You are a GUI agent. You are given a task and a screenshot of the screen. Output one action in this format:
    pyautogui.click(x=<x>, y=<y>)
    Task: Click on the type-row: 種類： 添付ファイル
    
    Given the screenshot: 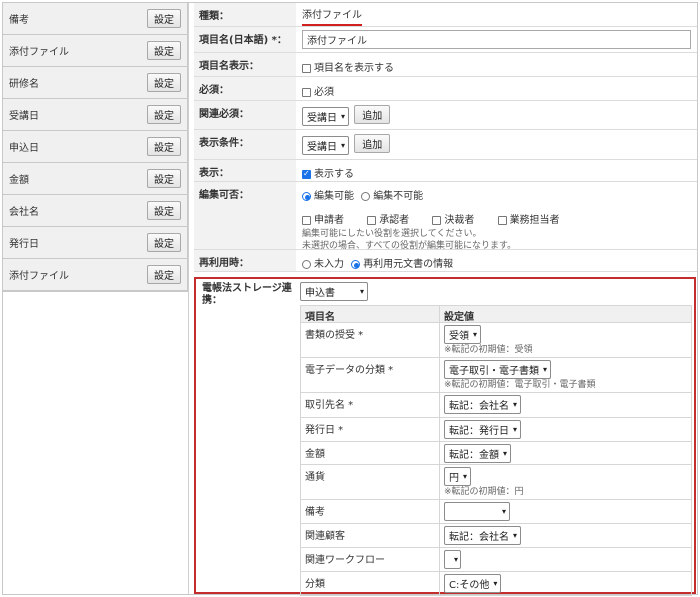 What is the action you would take?
    pyautogui.click(x=445, y=15)
    